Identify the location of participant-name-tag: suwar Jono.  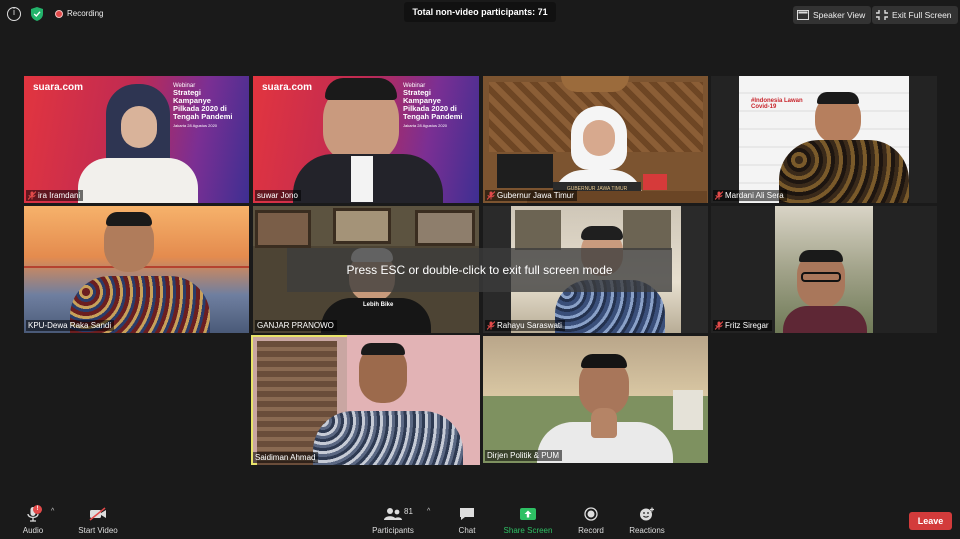
(278, 195).